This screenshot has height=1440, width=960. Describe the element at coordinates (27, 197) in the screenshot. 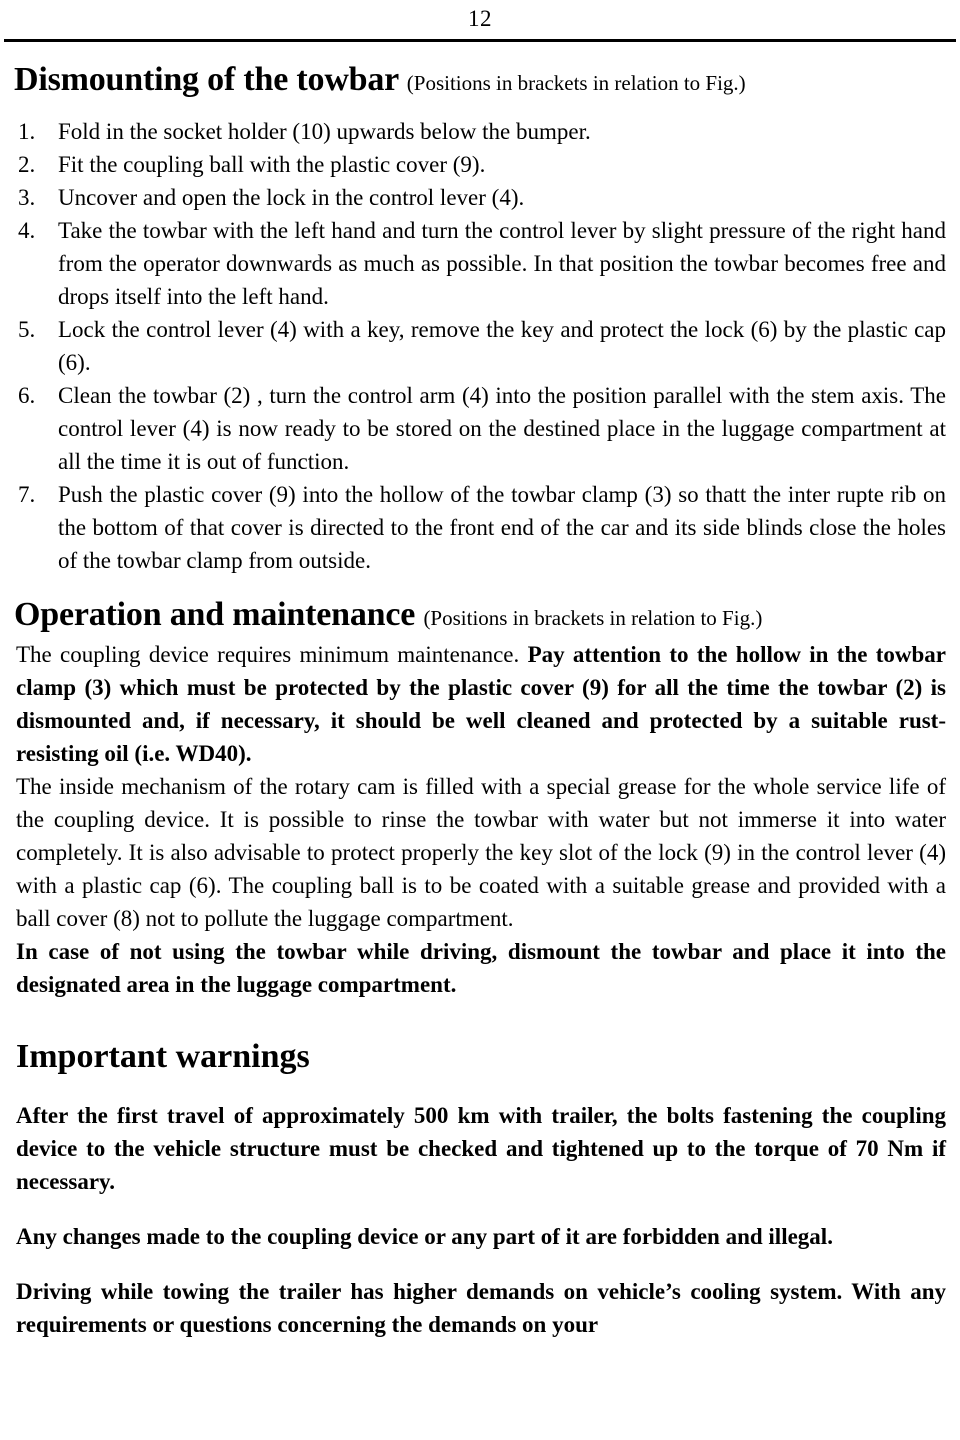

I see `list-item-number: 3.` at that location.